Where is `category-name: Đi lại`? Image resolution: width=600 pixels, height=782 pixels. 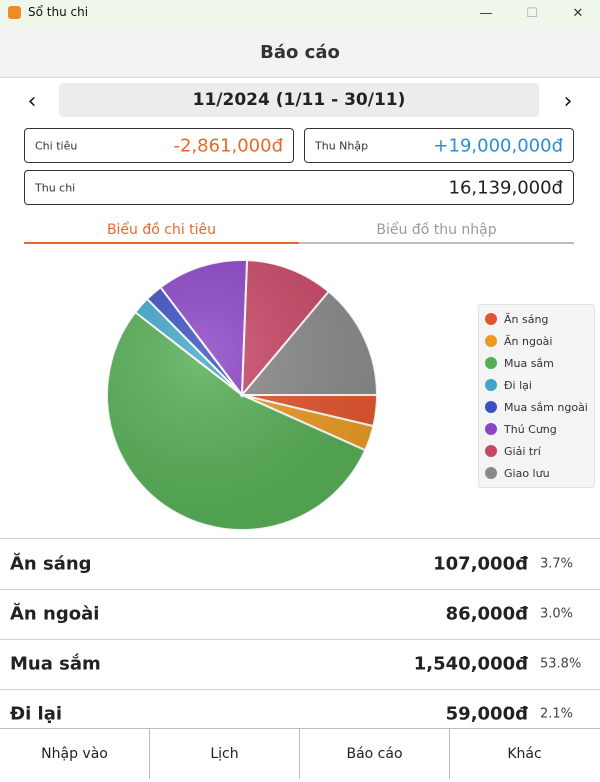
category-name: Đi lại is located at coordinates (36, 714).